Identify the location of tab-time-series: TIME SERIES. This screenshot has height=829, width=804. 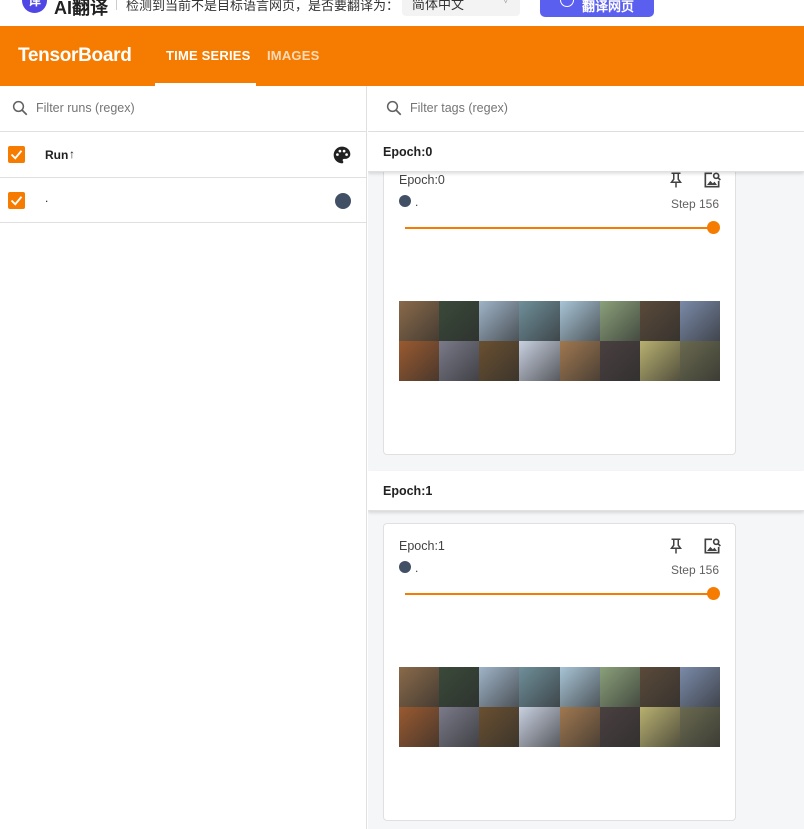
(208, 55).